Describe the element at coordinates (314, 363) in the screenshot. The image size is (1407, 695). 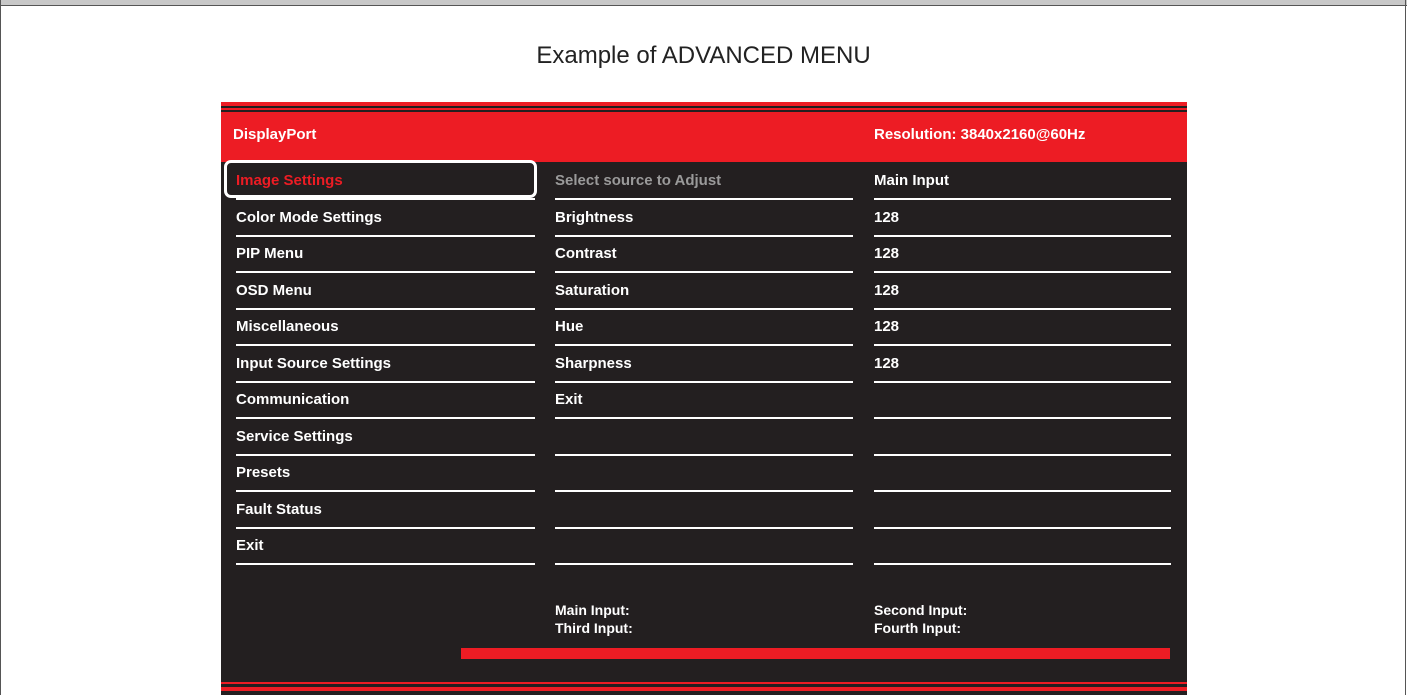
I see `menu-item-label: Input Source Settings` at that location.